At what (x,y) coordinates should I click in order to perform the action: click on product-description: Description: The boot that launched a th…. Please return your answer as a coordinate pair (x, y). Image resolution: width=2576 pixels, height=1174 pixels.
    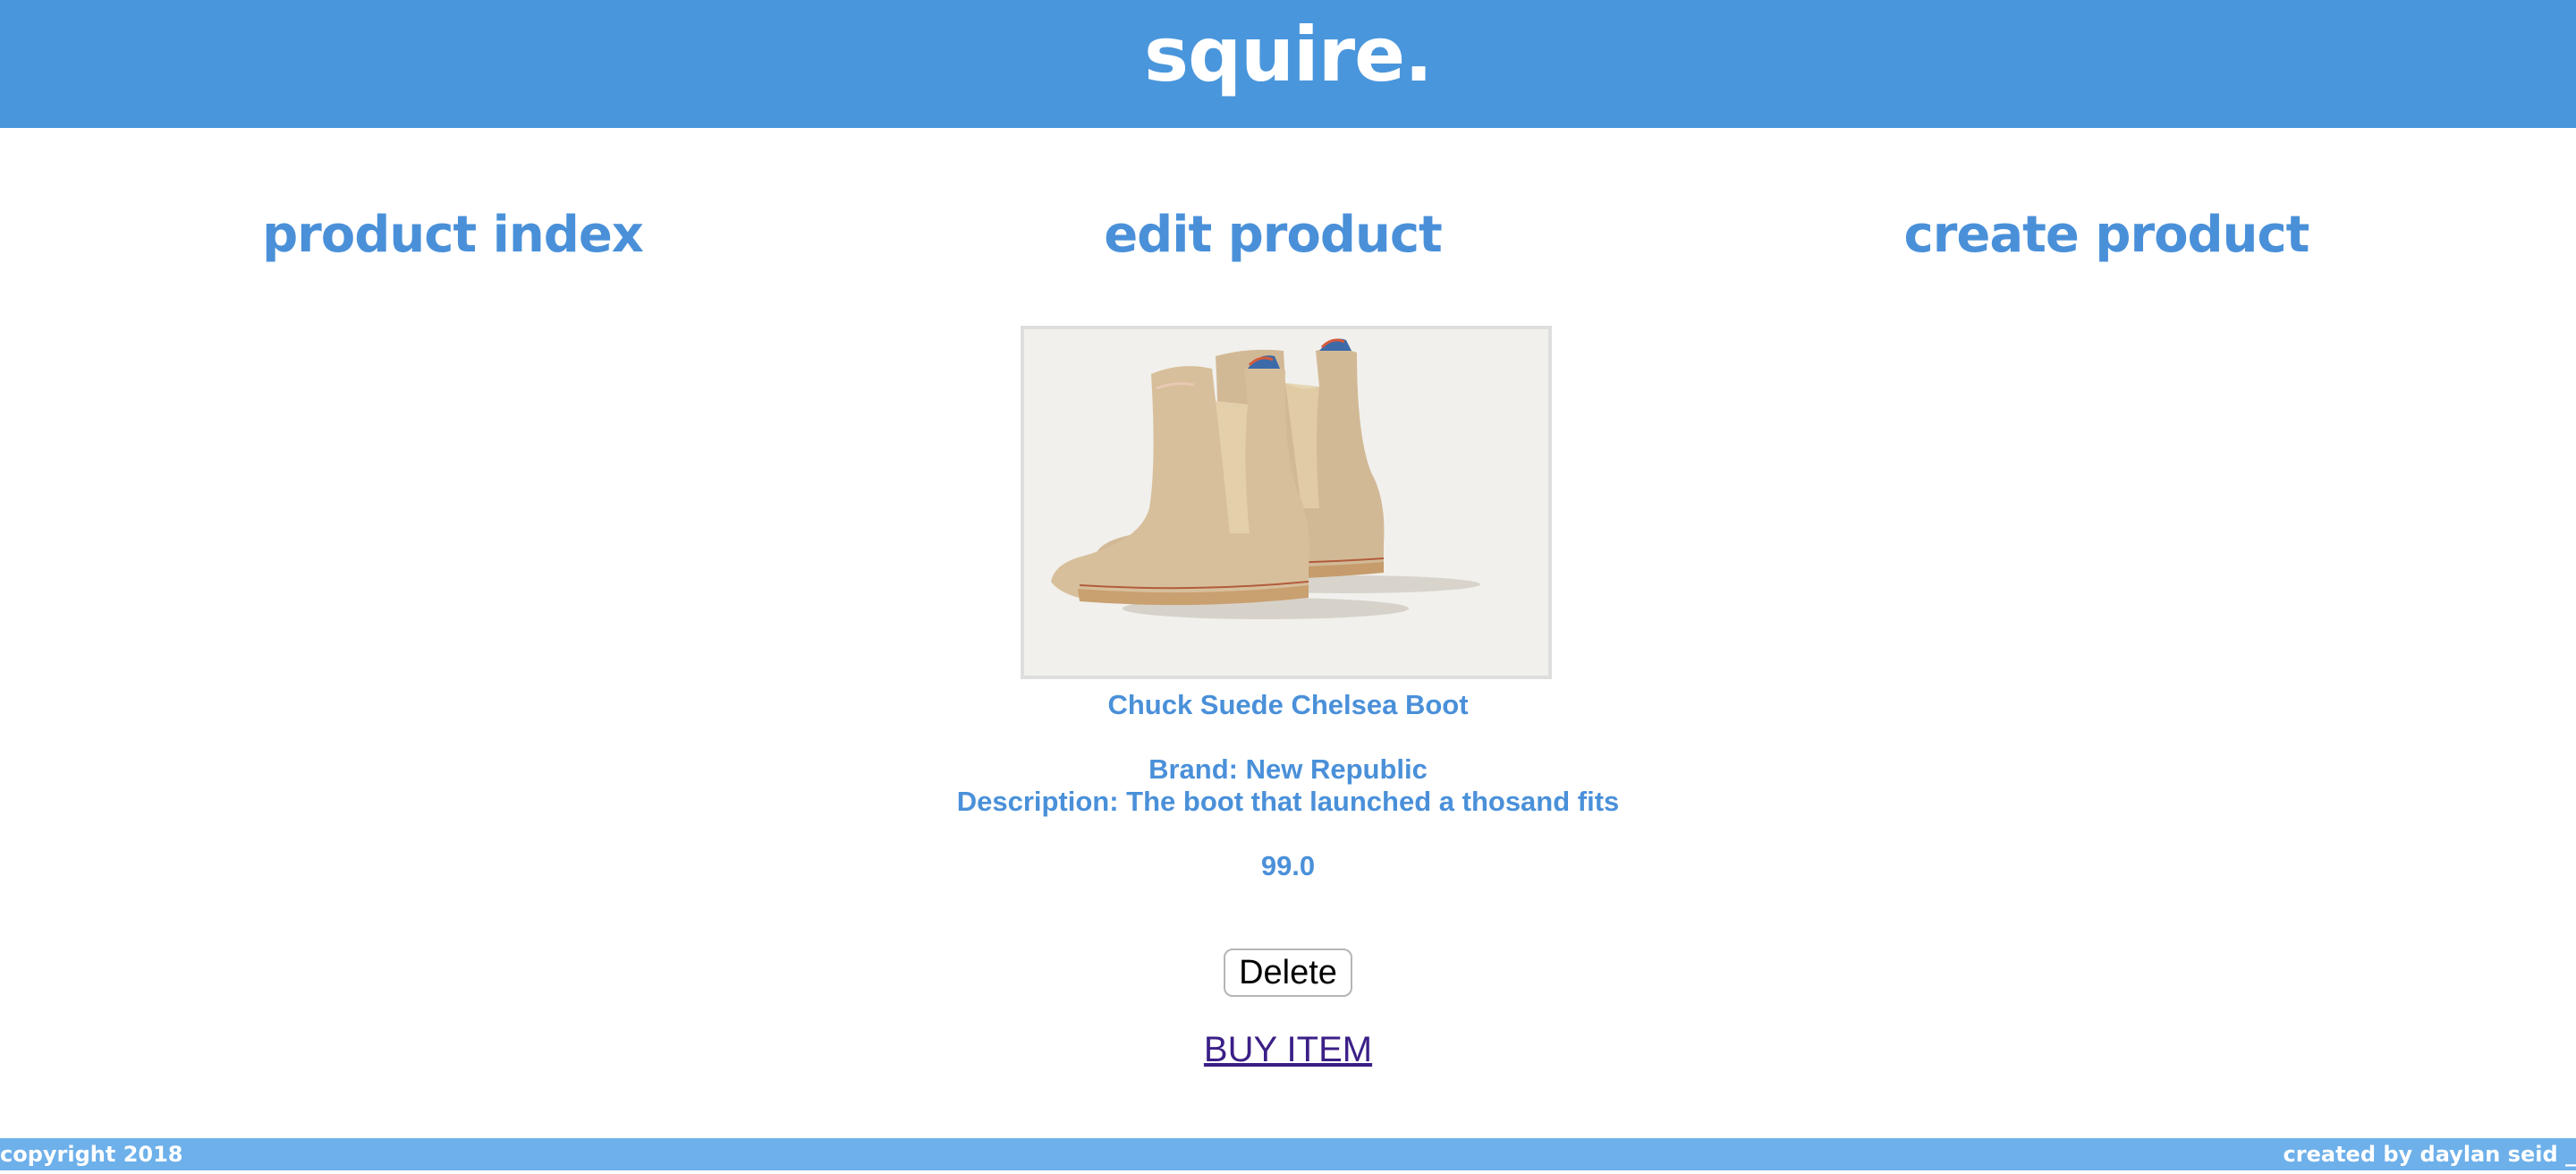
    Looking at the image, I should click on (1288, 801).